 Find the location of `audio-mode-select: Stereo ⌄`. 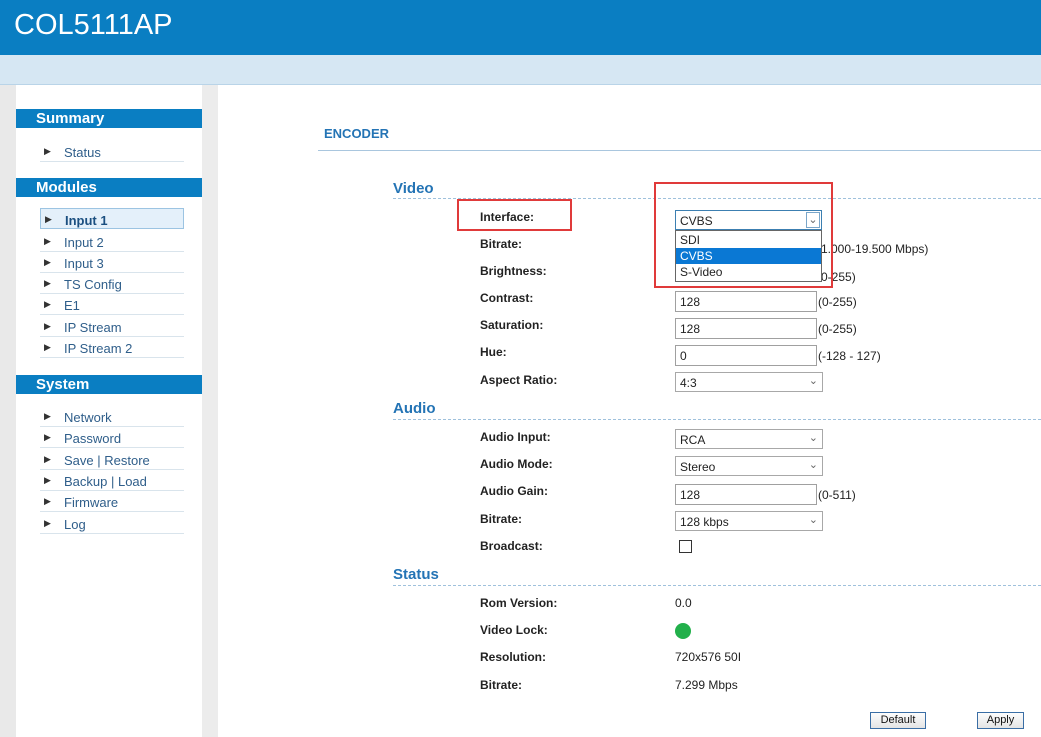

audio-mode-select: Stereo ⌄ is located at coordinates (749, 466).